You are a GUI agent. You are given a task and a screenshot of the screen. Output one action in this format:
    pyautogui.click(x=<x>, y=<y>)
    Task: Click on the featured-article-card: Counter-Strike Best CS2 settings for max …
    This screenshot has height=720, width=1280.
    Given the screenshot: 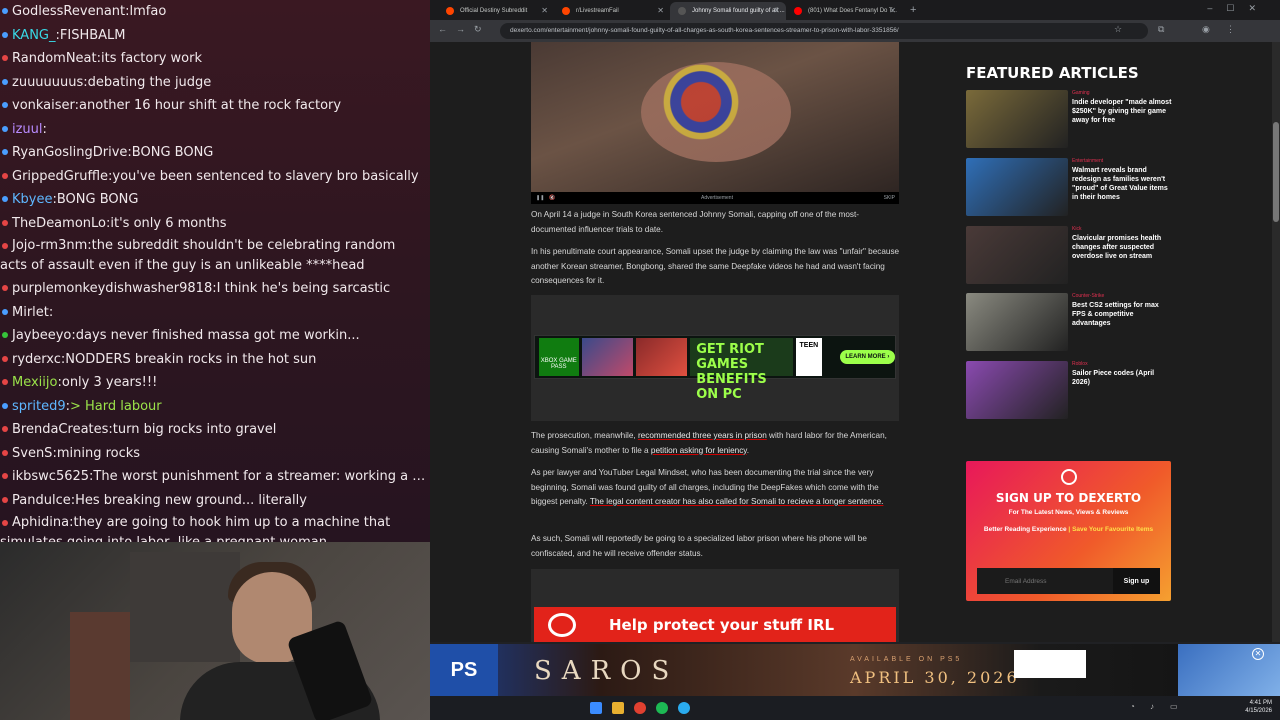 What is the action you would take?
    pyautogui.click(x=1069, y=323)
    